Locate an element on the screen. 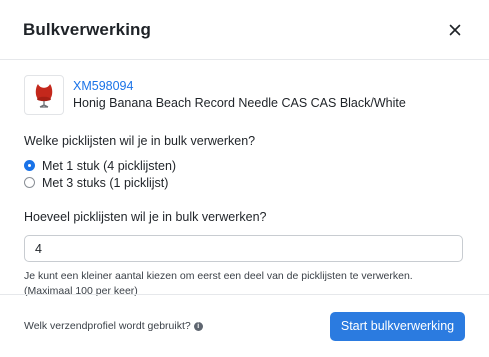  option-label: Met 1 stuk (4 picklijsten) is located at coordinates (109, 165).